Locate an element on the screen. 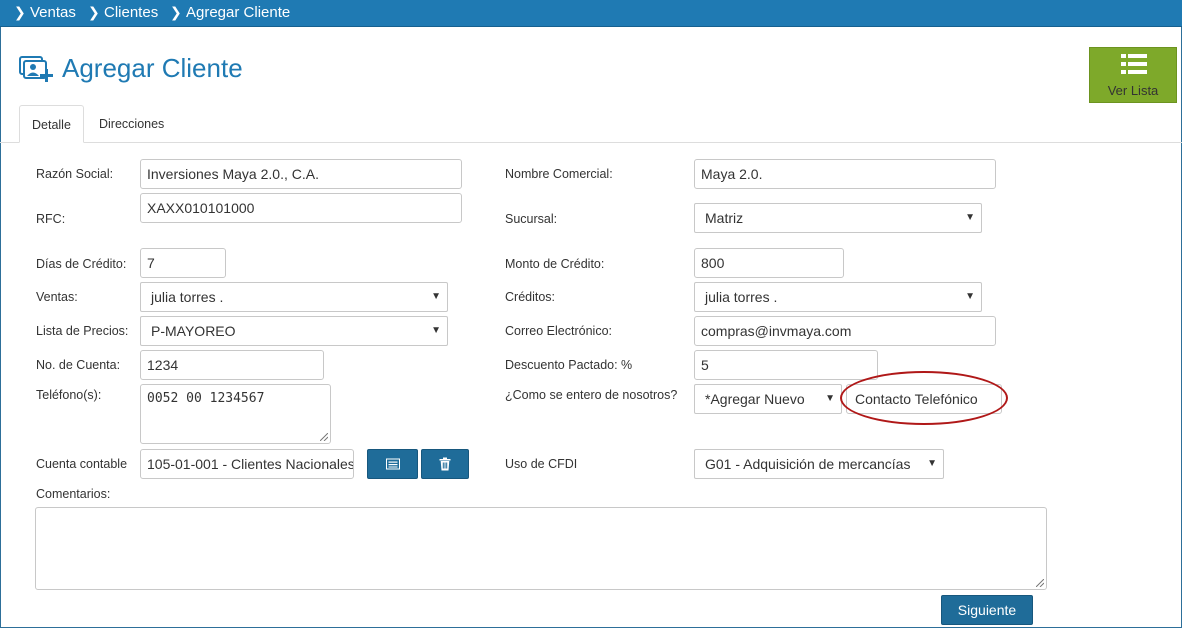  list-icon is located at coordinates (1134, 64).